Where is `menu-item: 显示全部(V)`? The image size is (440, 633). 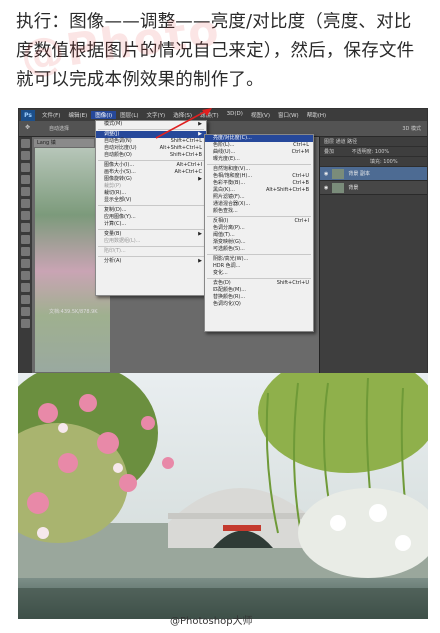 menu-item: 显示全部(V) is located at coordinates (151, 200).